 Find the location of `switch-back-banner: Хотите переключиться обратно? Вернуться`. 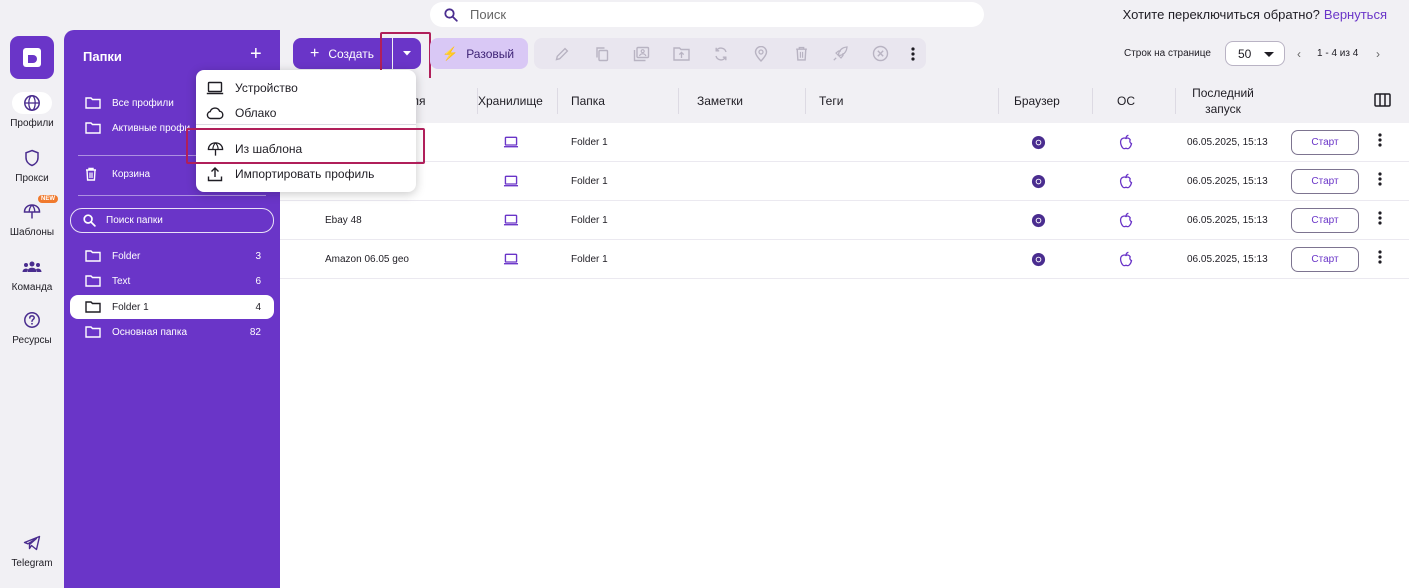

switch-back-banner: Хотите переключиться обратно? Вернуться is located at coordinates (1255, 14).